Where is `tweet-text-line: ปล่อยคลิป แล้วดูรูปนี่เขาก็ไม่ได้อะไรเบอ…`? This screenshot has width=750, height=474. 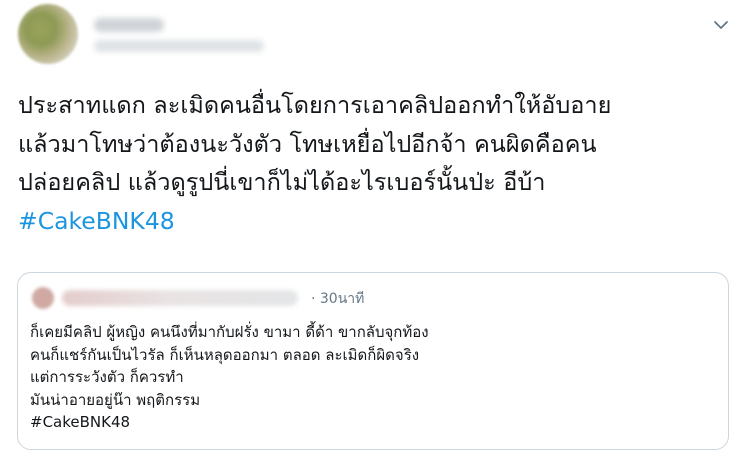
tweet-text-line: ปล่อยคลิป แล้วดูรูปนี่เขาก็ไม่ได้อะไรเบอ… is located at coordinates (282, 182).